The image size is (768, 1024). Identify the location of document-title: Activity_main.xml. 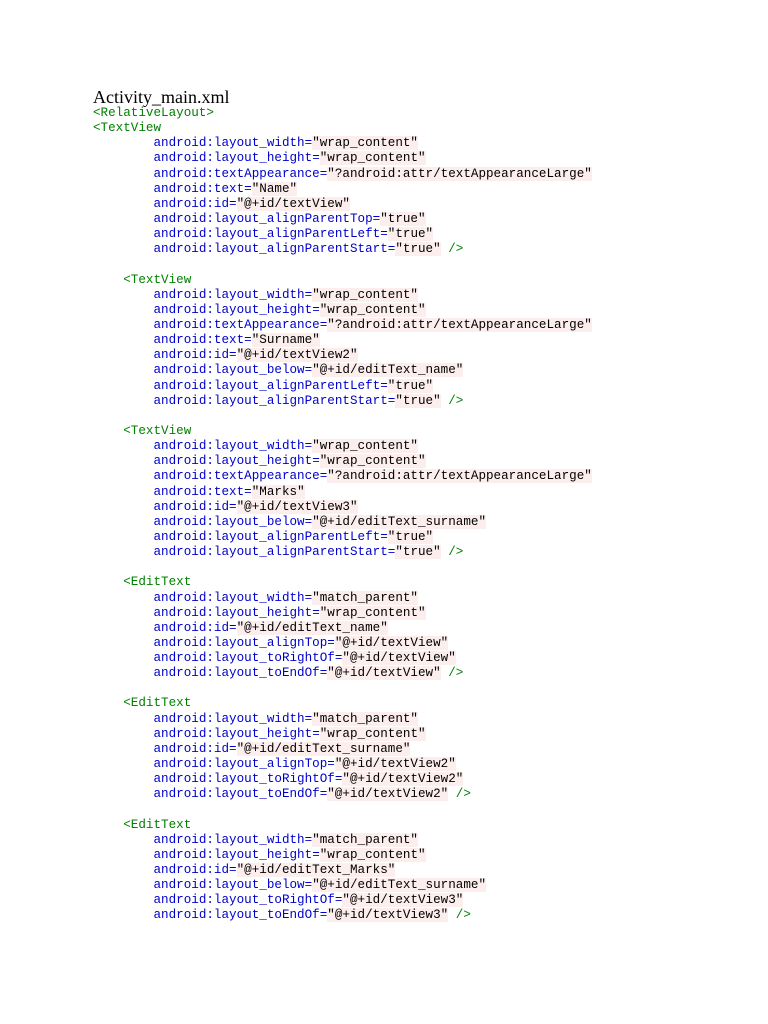
(161, 97).